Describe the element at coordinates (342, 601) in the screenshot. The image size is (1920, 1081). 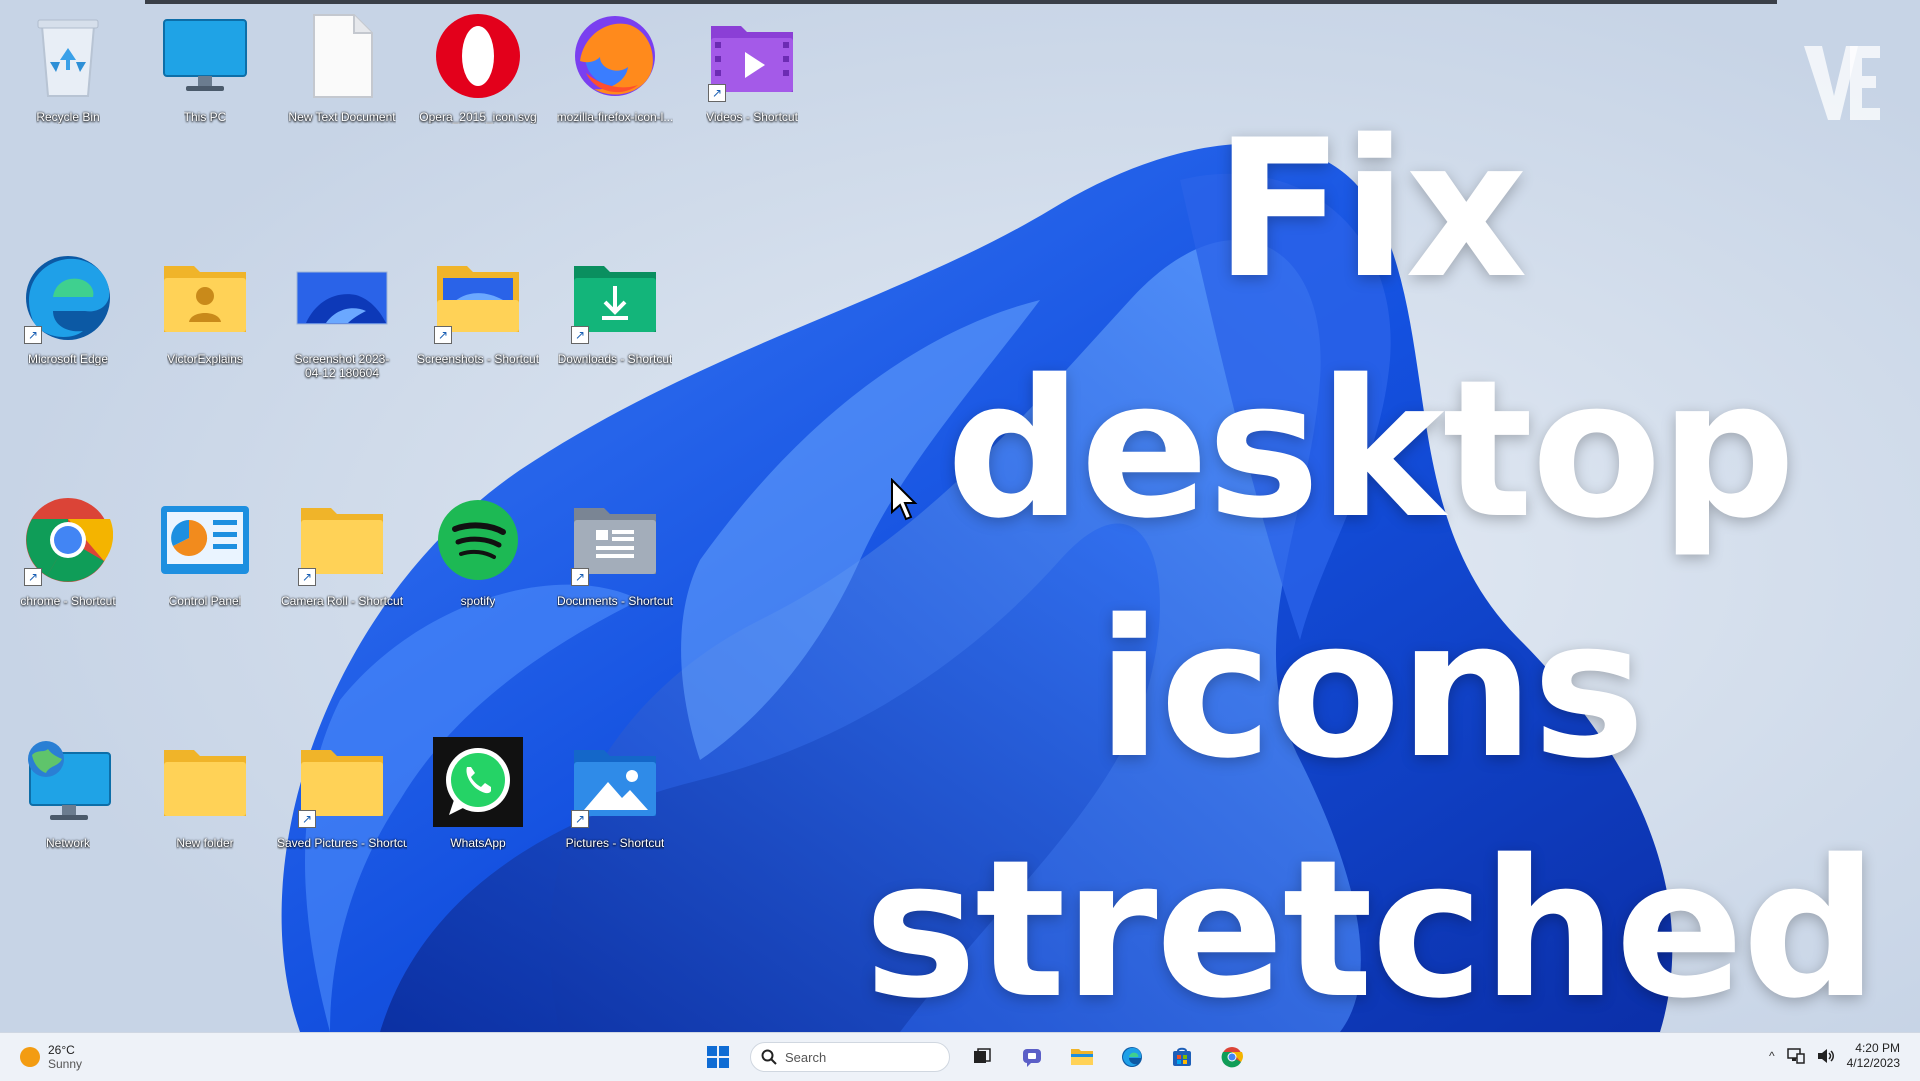
I see `desktop-icon-label: Camera Roll - Shortcut` at that location.